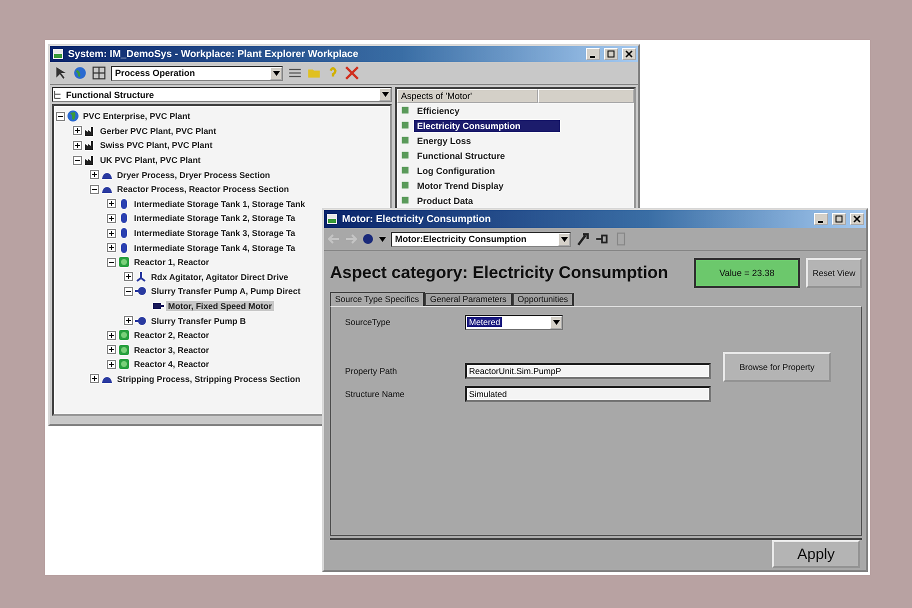 The image size is (912, 608). Describe the element at coordinates (834, 273) in the screenshot. I see `reset-view-button: Reset View` at that location.